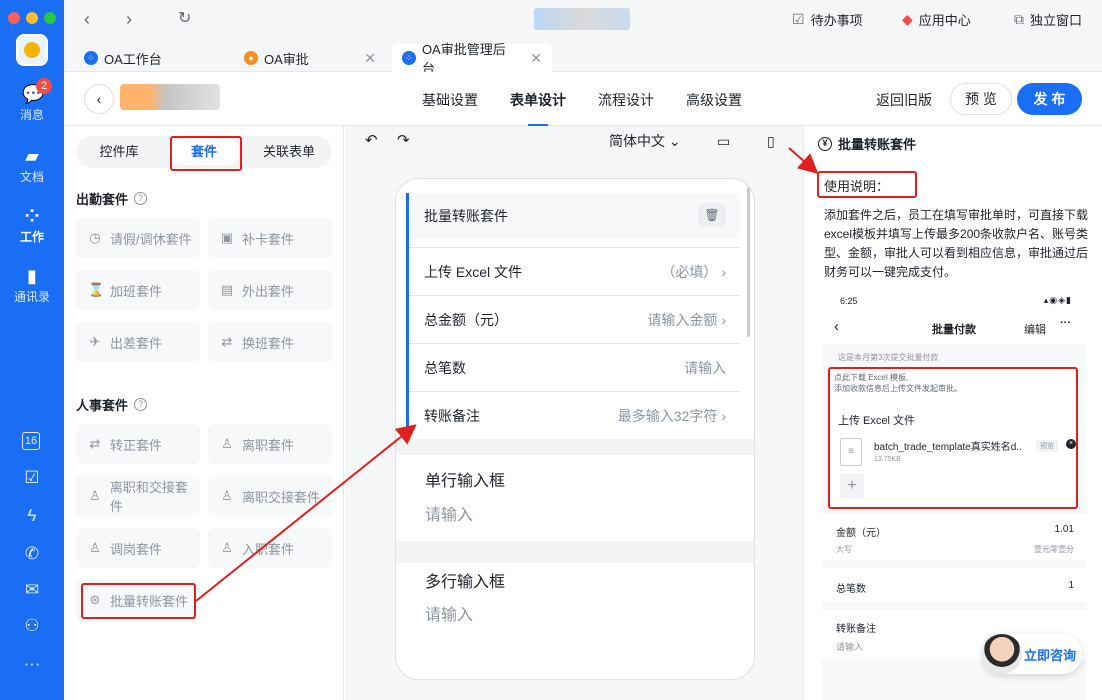  What do you see at coordinates (270, 548) in the screenshot?
I see `suite-onboarding: ♙ 入职套件` at bounding box center [270, 548].